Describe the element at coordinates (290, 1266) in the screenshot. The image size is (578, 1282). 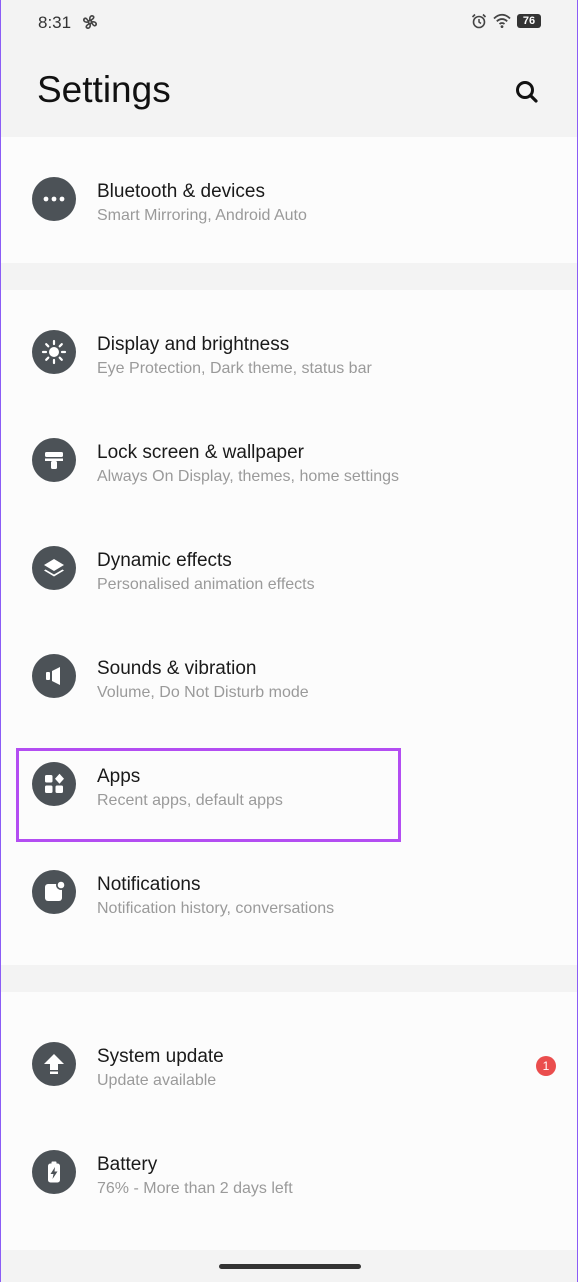
I see `home-indicator` at that location.